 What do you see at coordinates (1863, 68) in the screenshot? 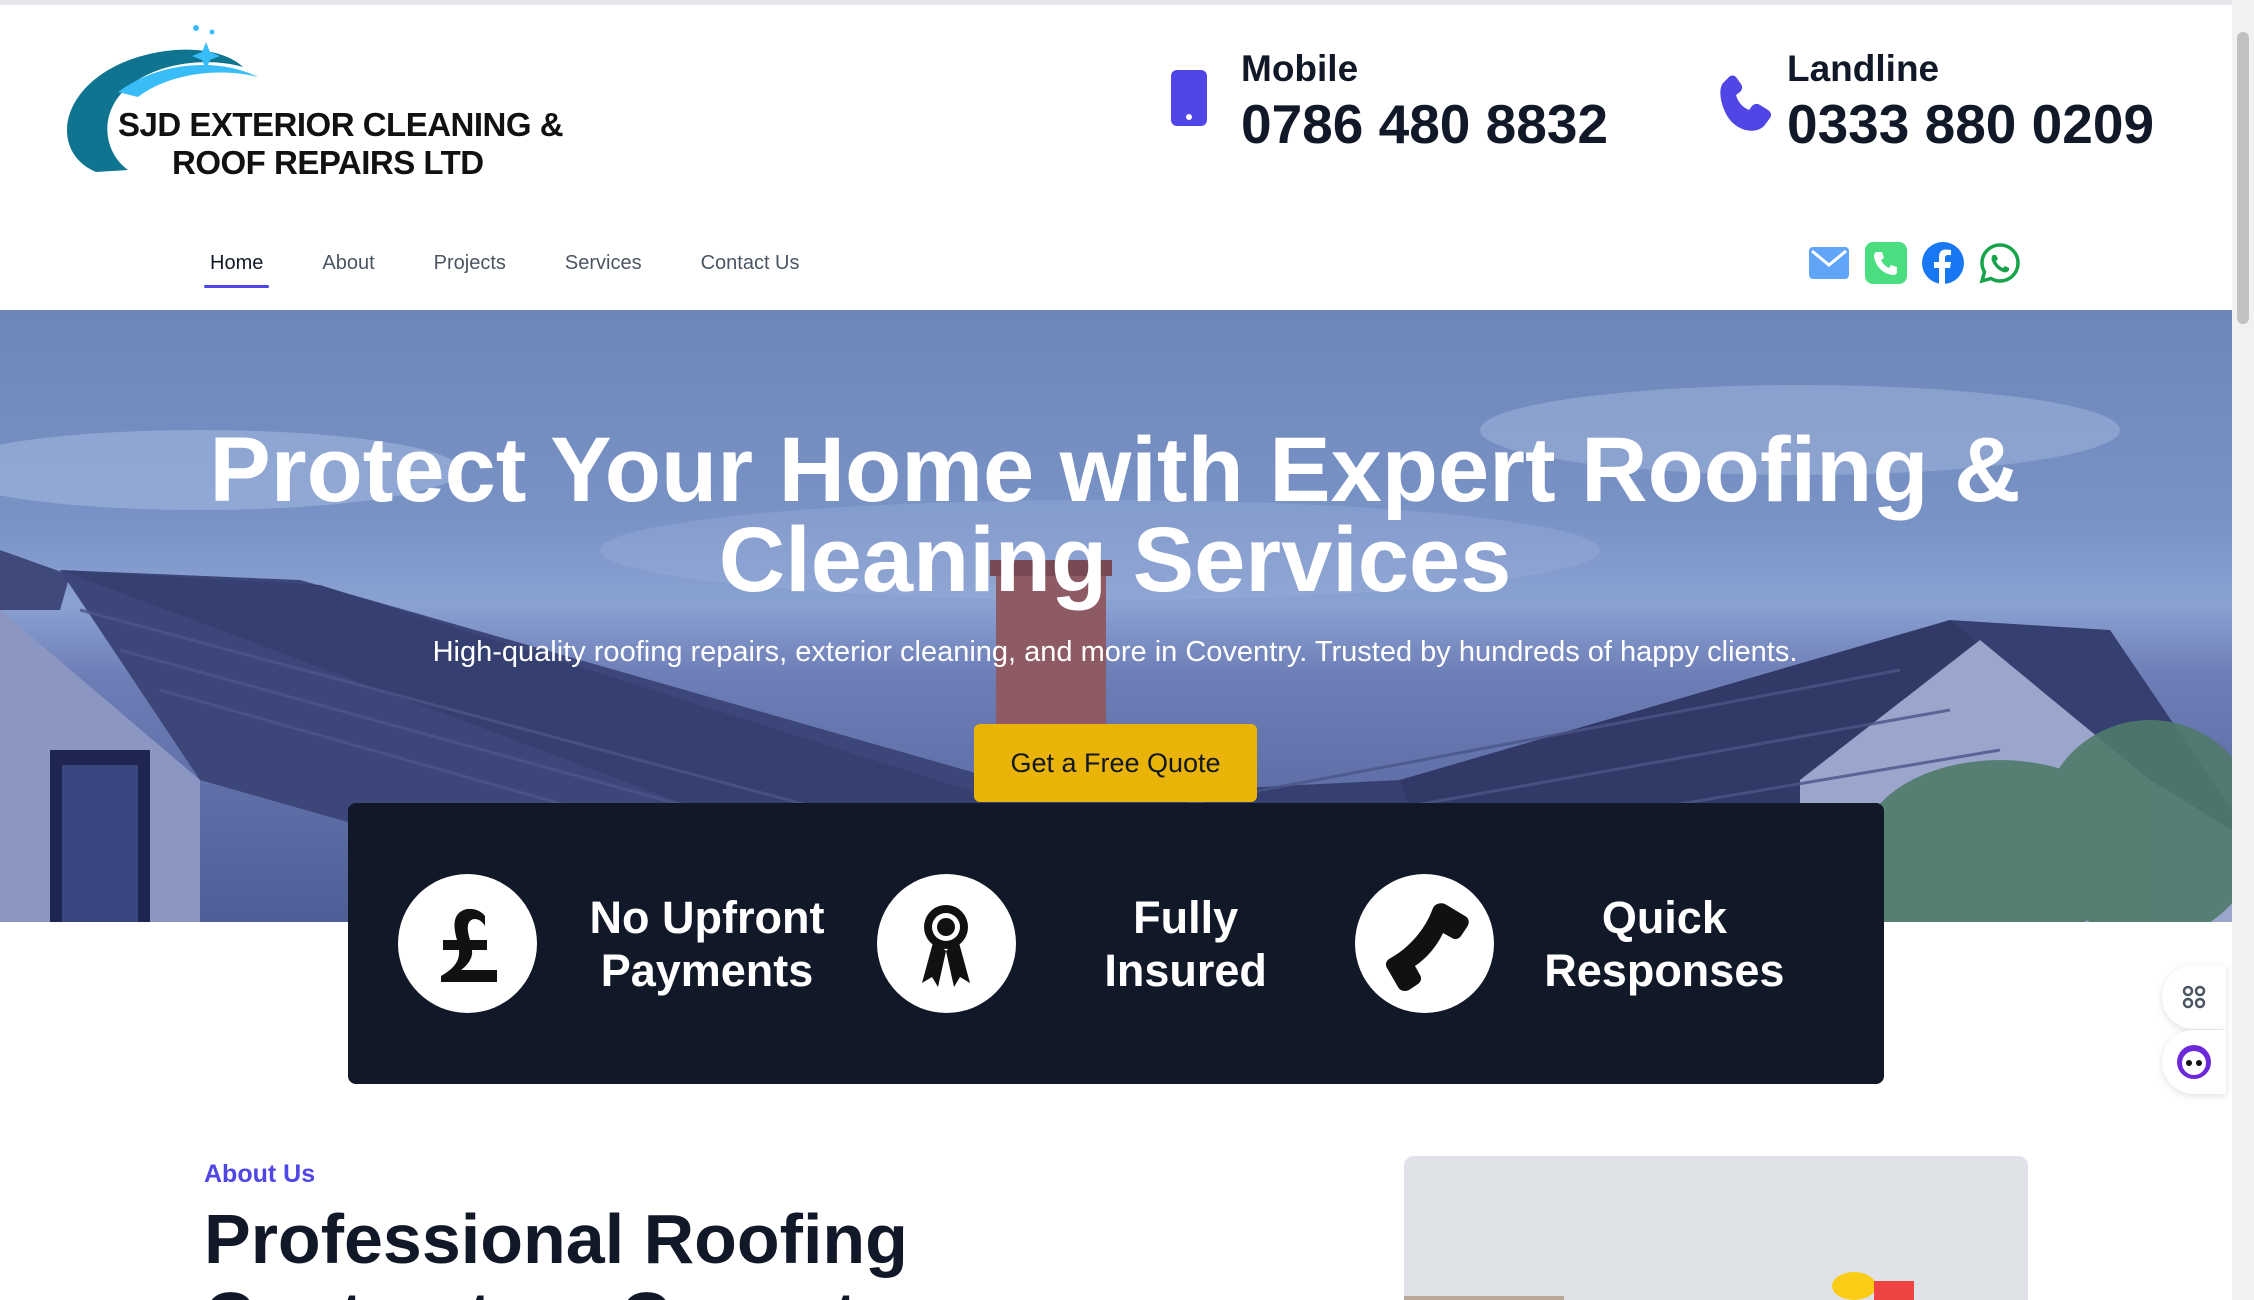
I see `landline-label: Landline` at bounding box center [1863, 68].